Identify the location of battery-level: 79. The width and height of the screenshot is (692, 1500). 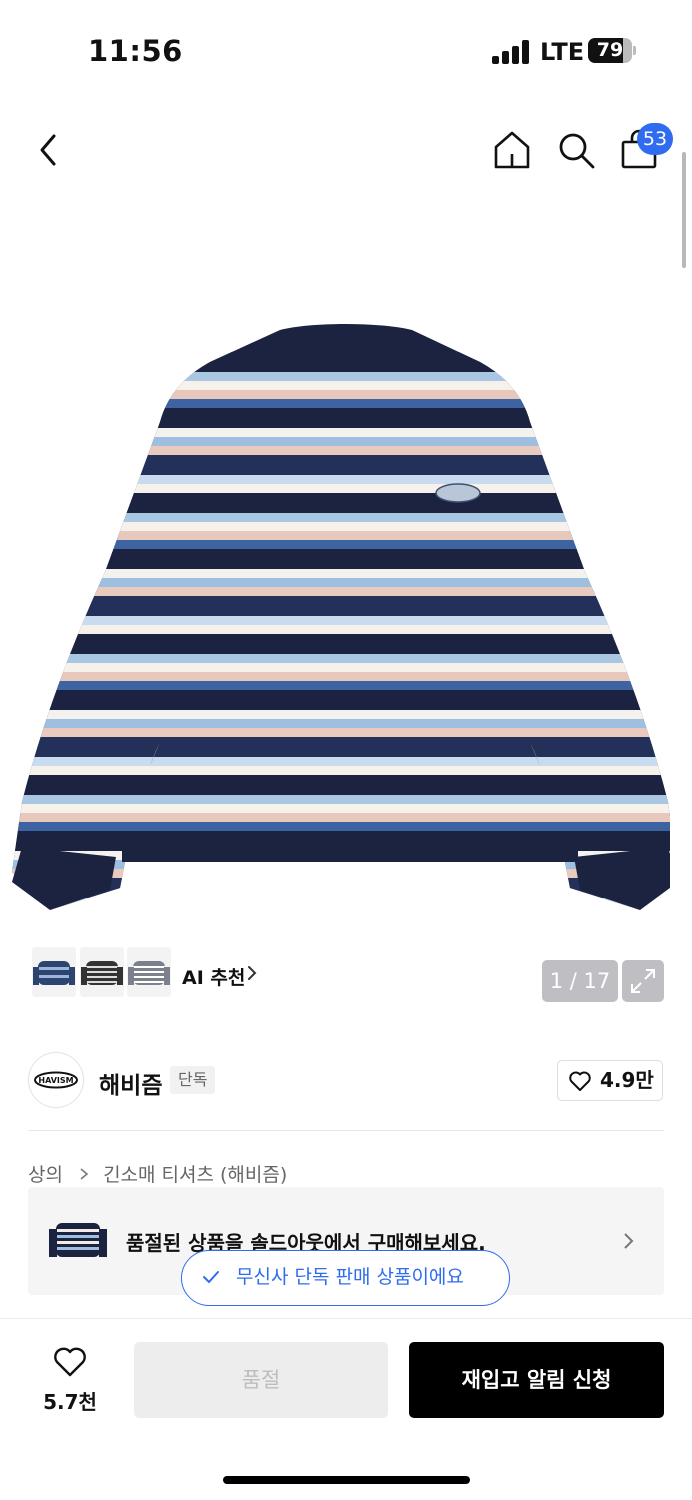
(610, 50).